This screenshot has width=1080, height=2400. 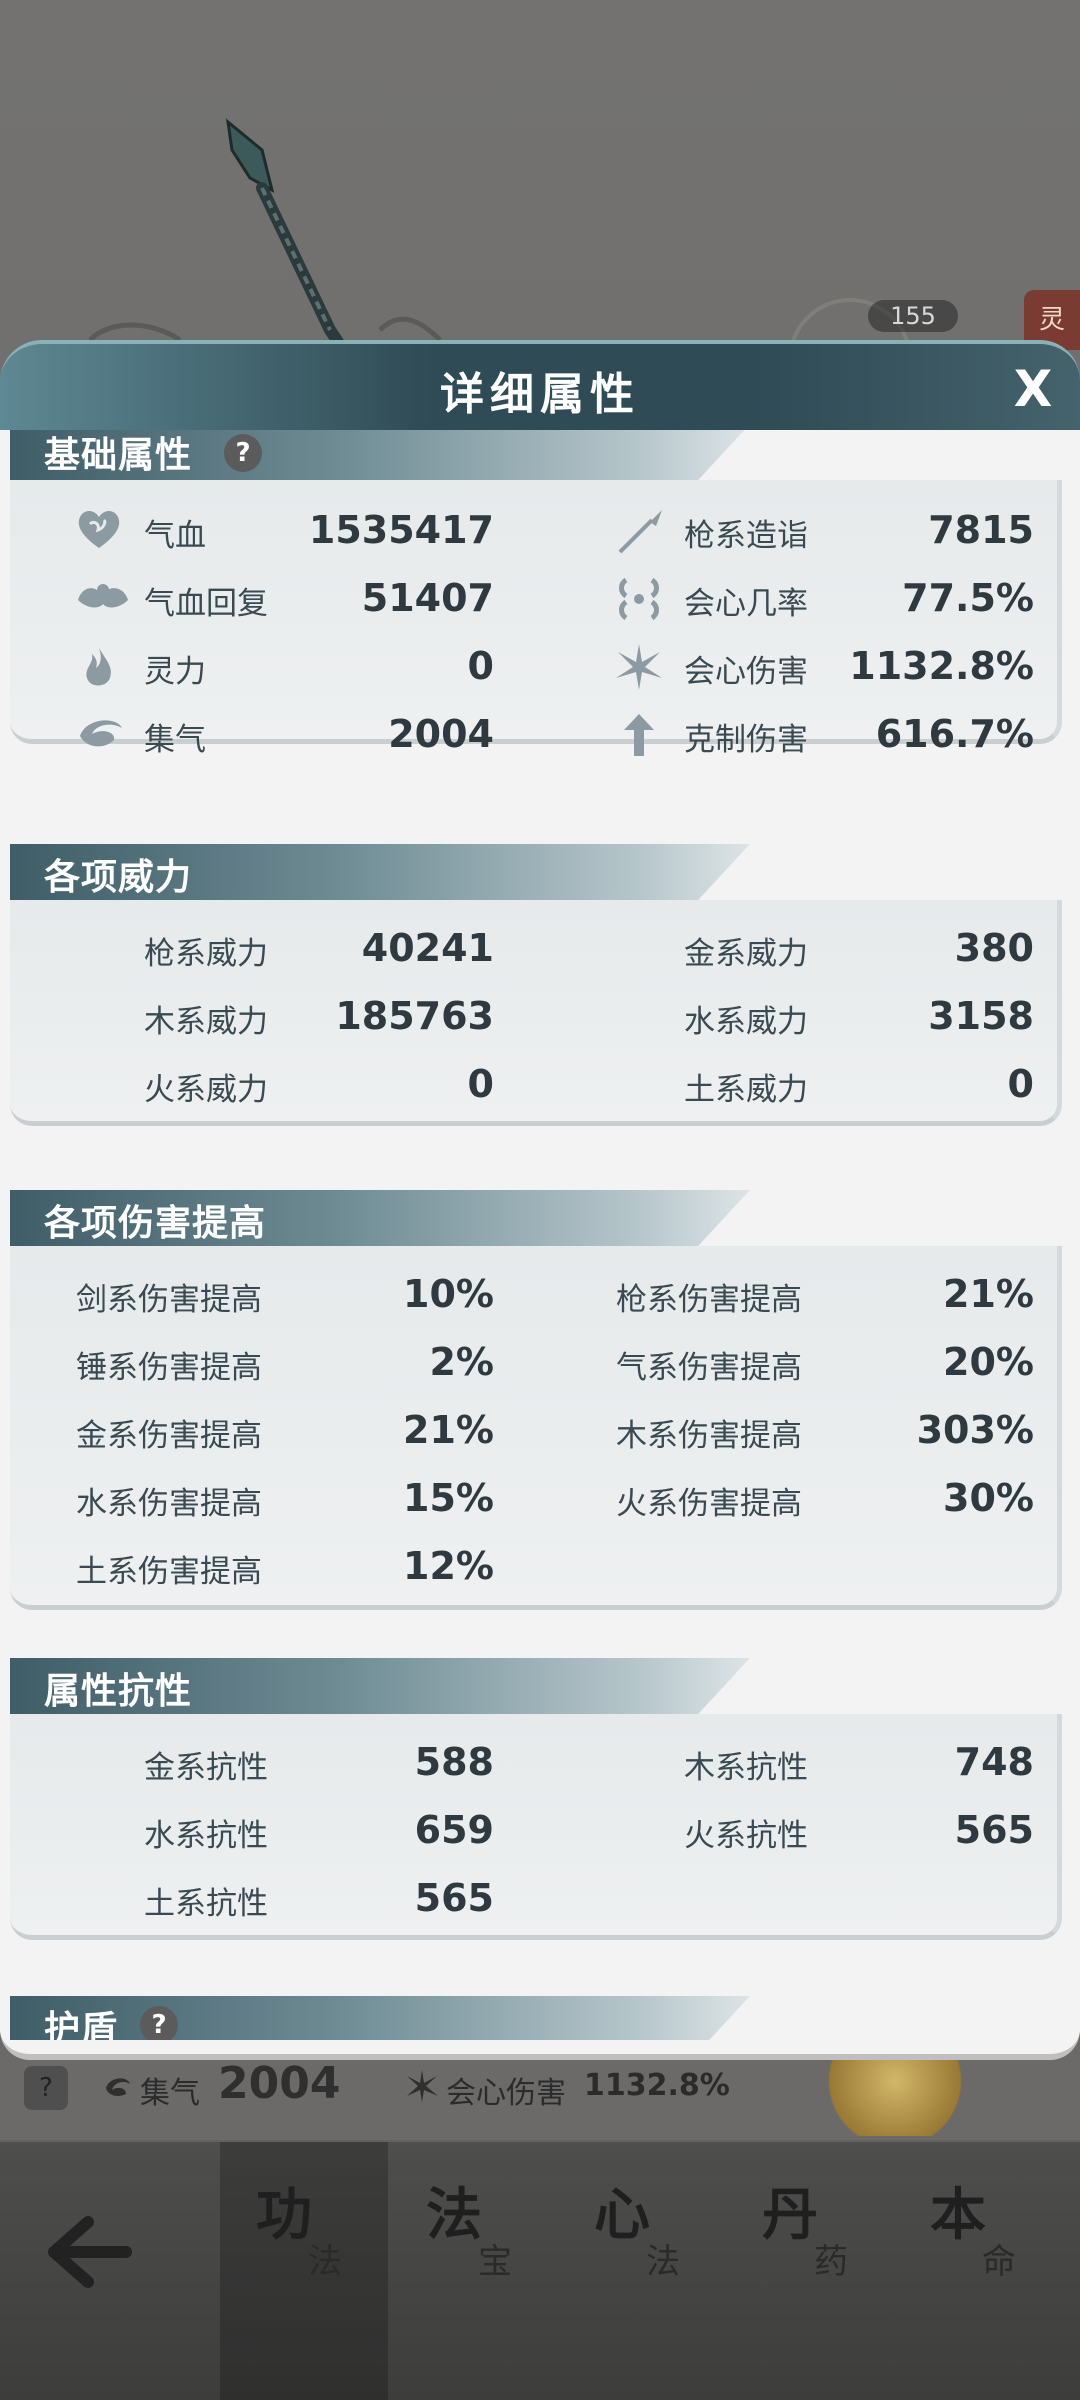 I want to click on section-title: 各项伤害提高, so click(x=155, y=1223).